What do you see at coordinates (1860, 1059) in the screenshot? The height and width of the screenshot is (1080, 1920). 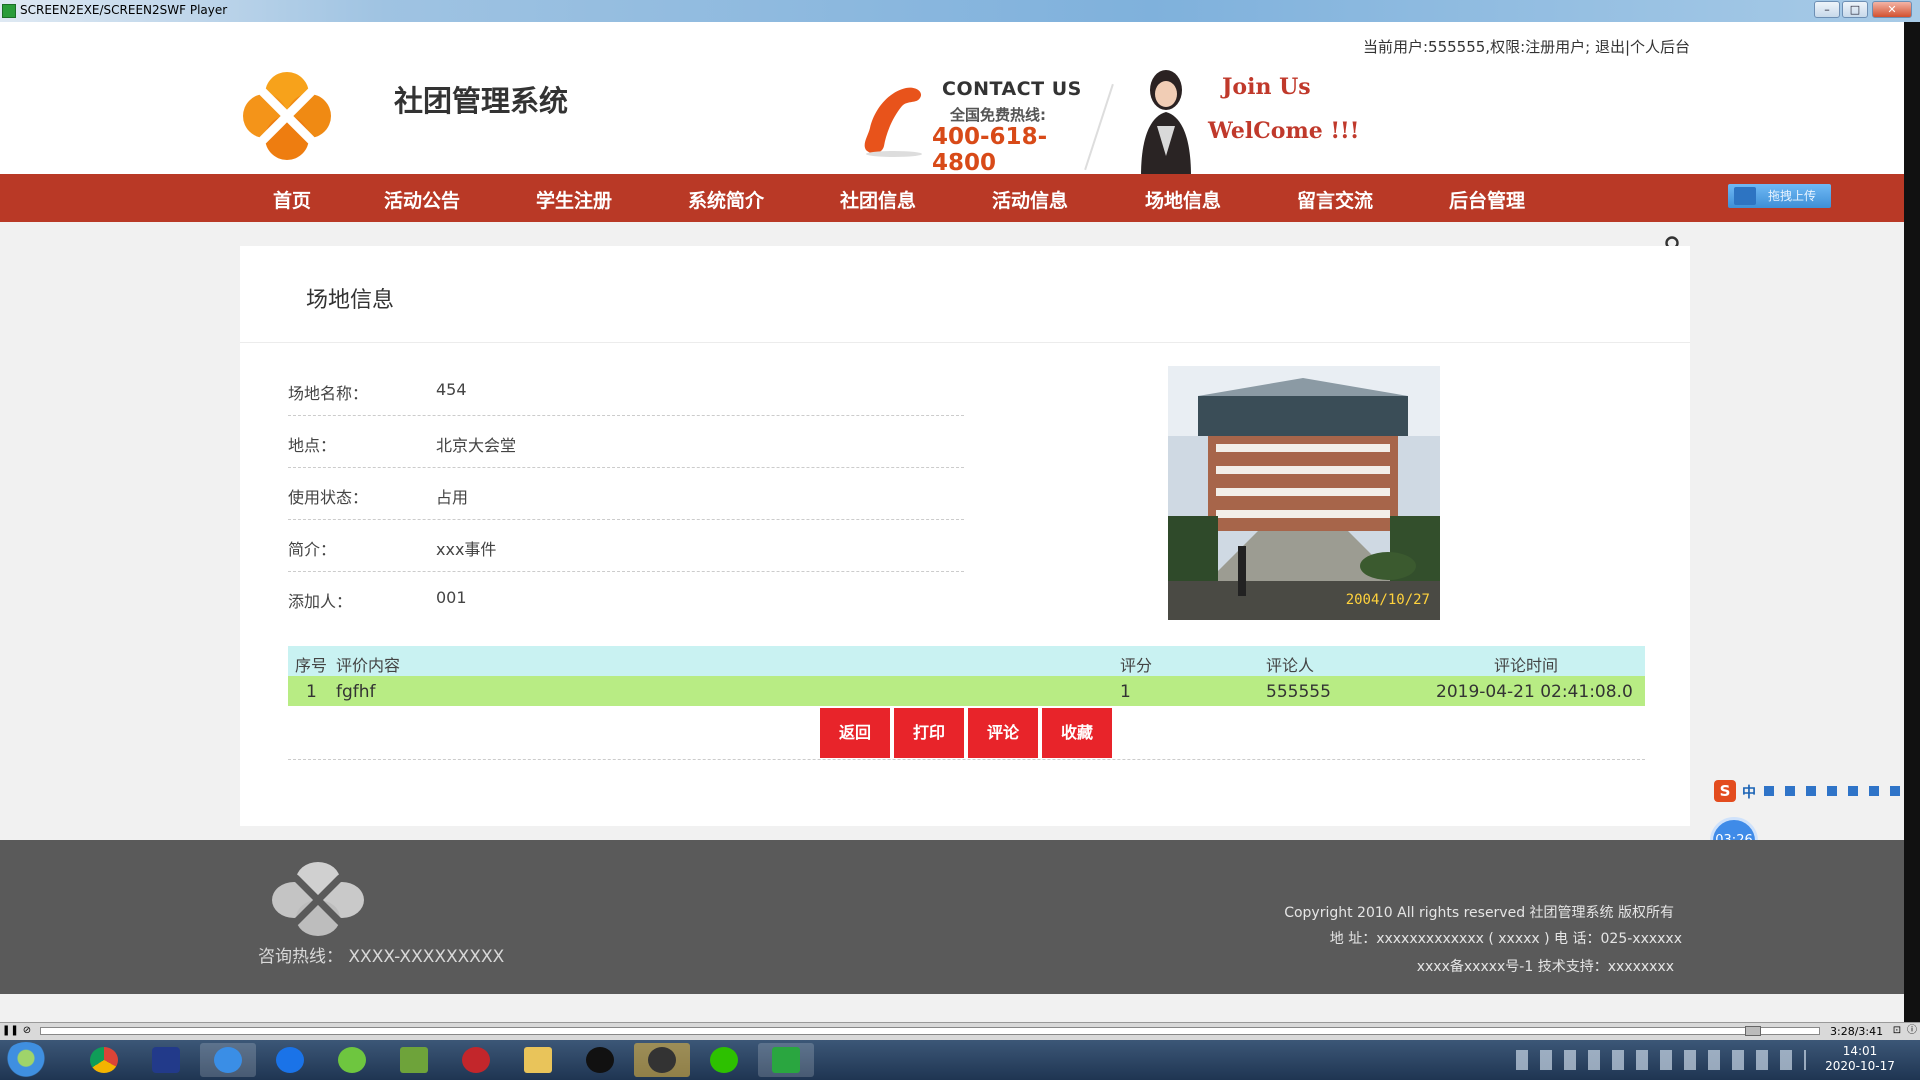 I see `taskbar-clock: 14:01 2020-10-17` at bounding box center [1860, 1059].